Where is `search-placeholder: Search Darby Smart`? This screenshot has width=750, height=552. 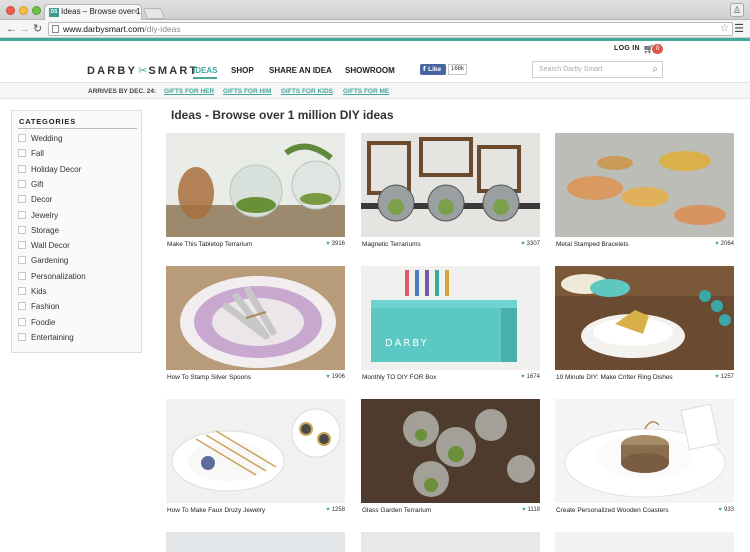
search-placeholder: Search Darby Smart is located at coordinates (571, 69).